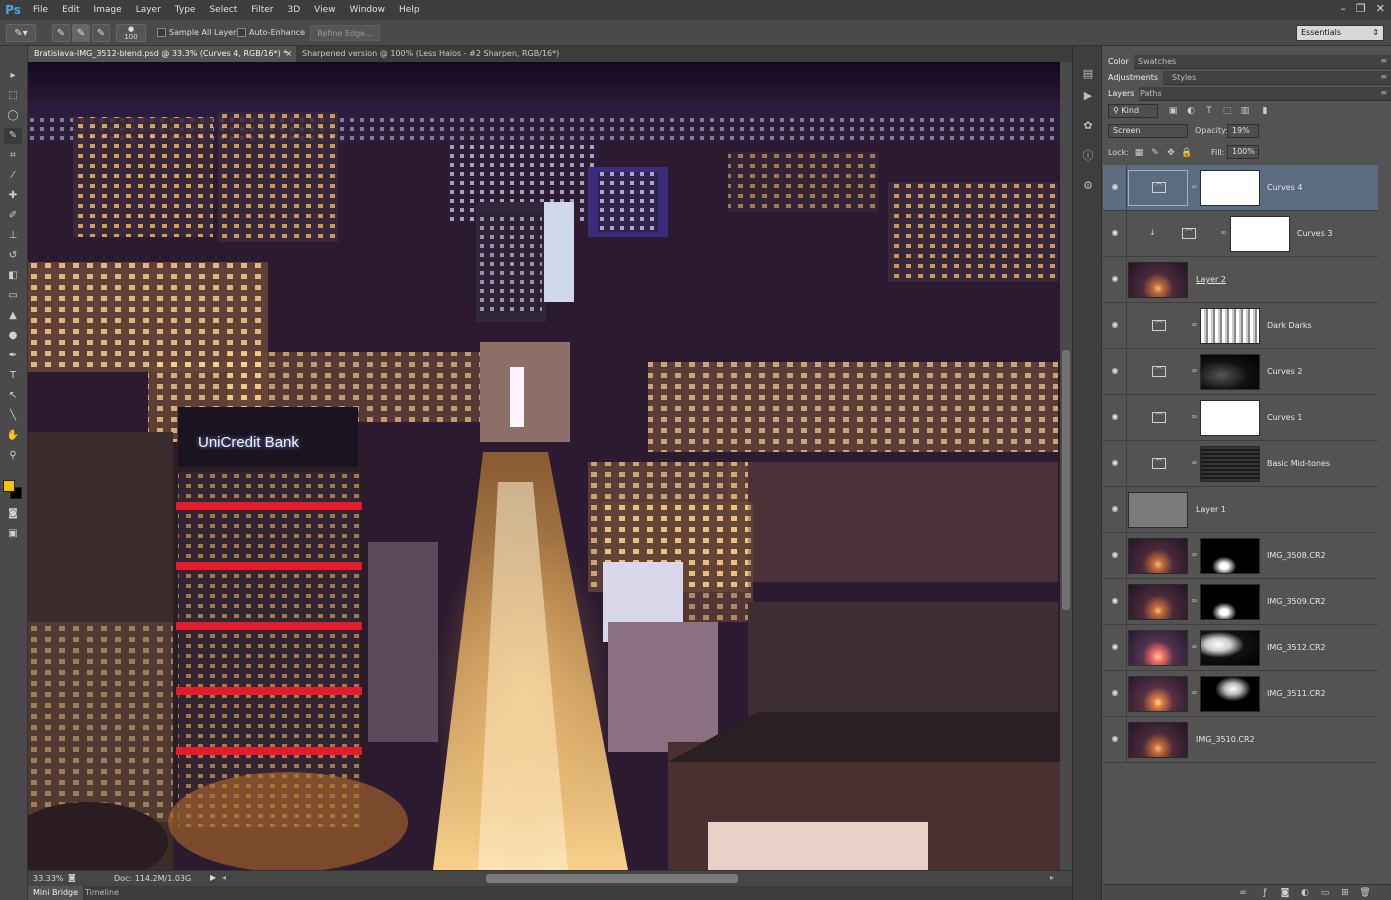 This screenshot has height=900, width=1391. Describe the element at coordinates (1121, 94) in the screenshot. I see `tab-layers: Layers` at that location.